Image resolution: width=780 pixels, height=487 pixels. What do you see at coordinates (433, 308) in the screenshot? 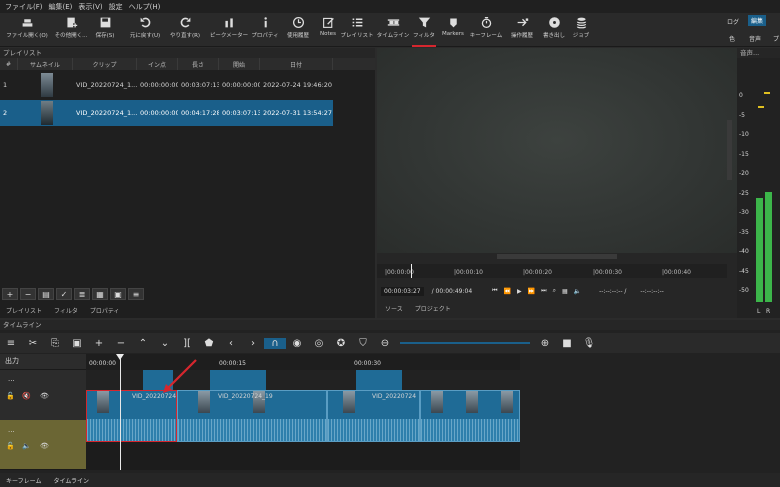
I see `tab-project: プロジェクト` at bounding box center [433, 308].